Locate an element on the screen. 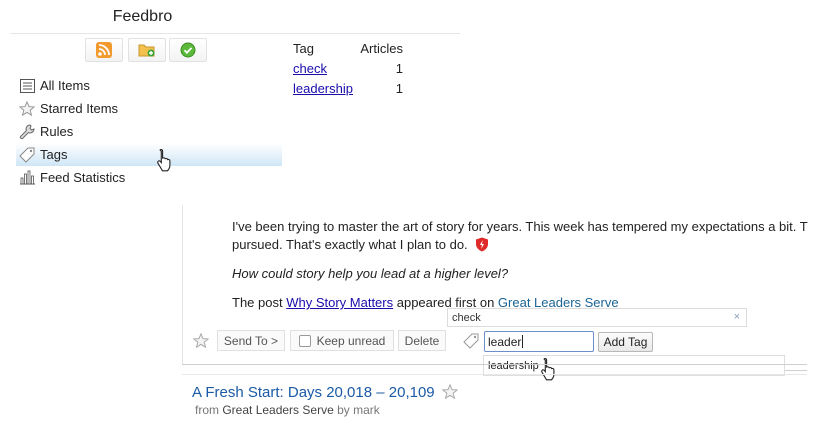 Image resolution: width=820 pixels, height=433 pixels. keep-unread-checkbox is located at coordinates (304, 340).